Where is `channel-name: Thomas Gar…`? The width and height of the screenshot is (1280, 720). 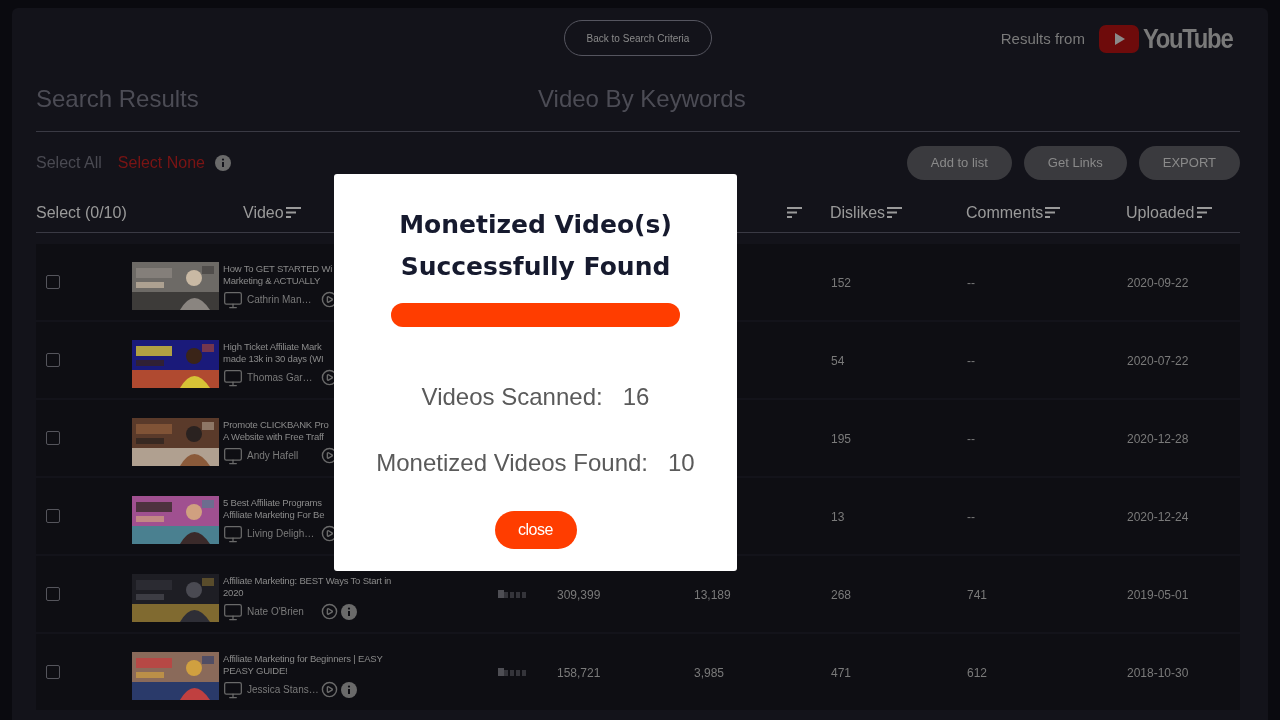 channel-name: Thomas Gar… is located at coordinates (284, 377).